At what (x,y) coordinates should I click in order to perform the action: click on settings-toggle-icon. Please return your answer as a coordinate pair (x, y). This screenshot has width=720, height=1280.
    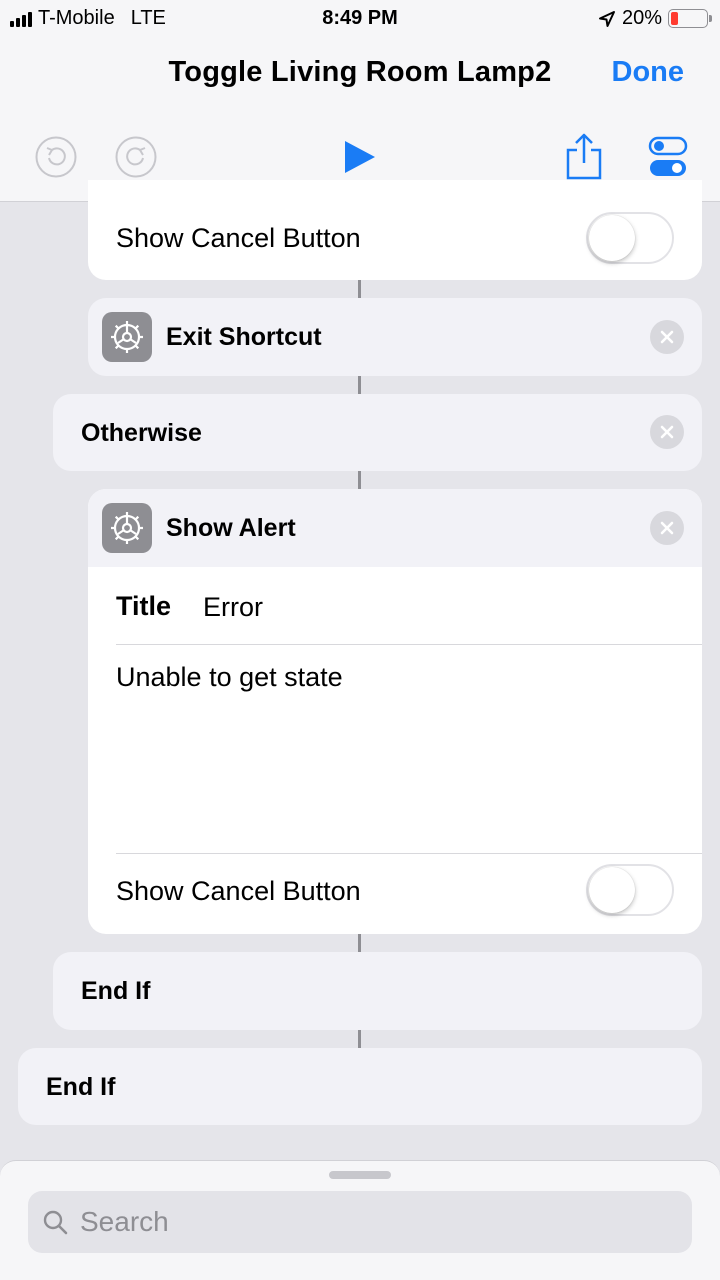
    Looking at the image, I should click on (668, 156).